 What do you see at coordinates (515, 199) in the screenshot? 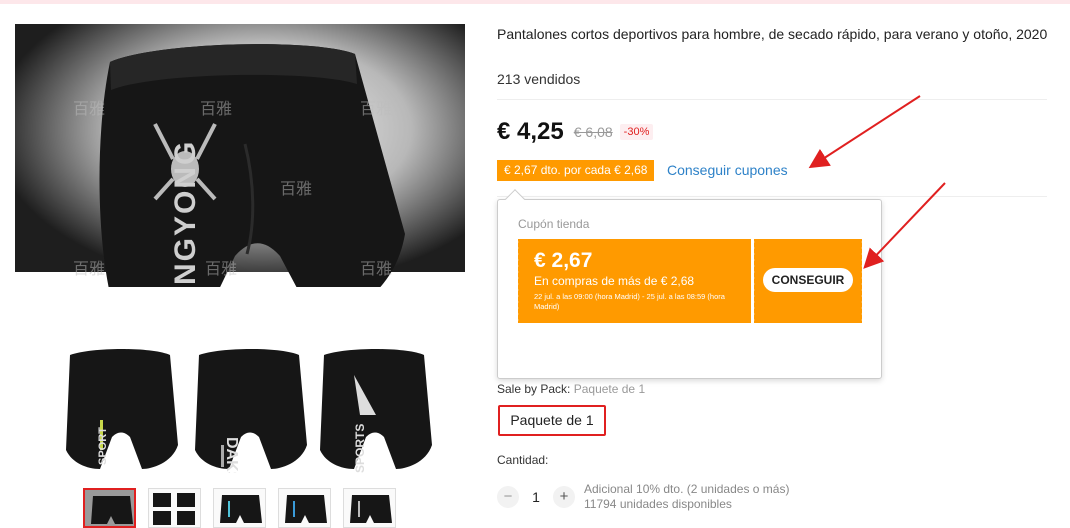
I see `popup-caret` at bounding box center [515, 199].